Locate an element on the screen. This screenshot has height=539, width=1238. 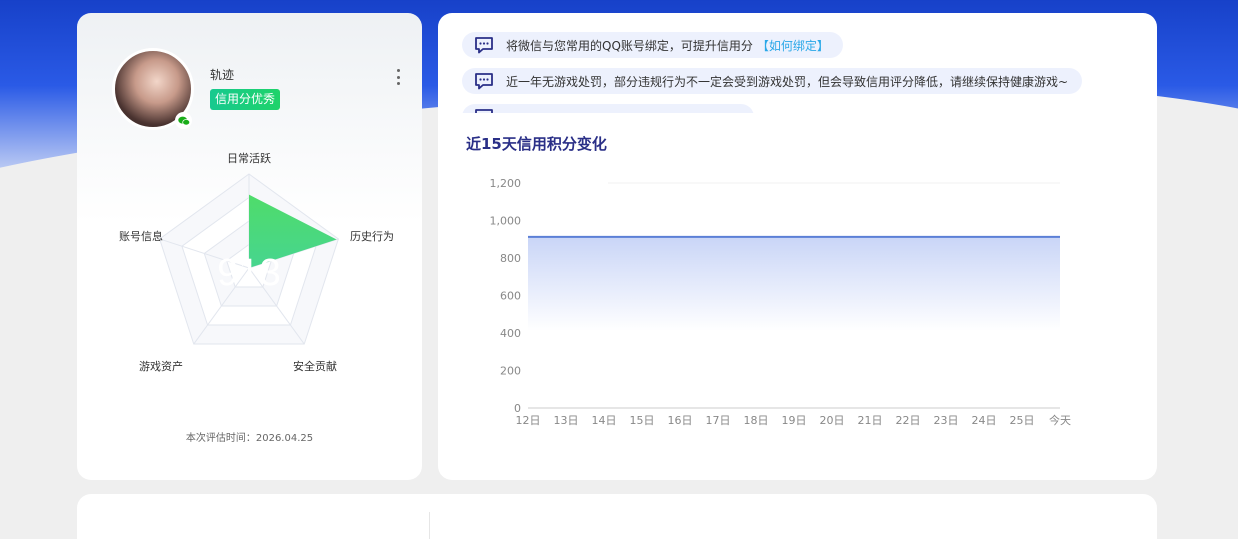
radar-dimension-label: 安全贡献 is located at coordinates (315, 366).